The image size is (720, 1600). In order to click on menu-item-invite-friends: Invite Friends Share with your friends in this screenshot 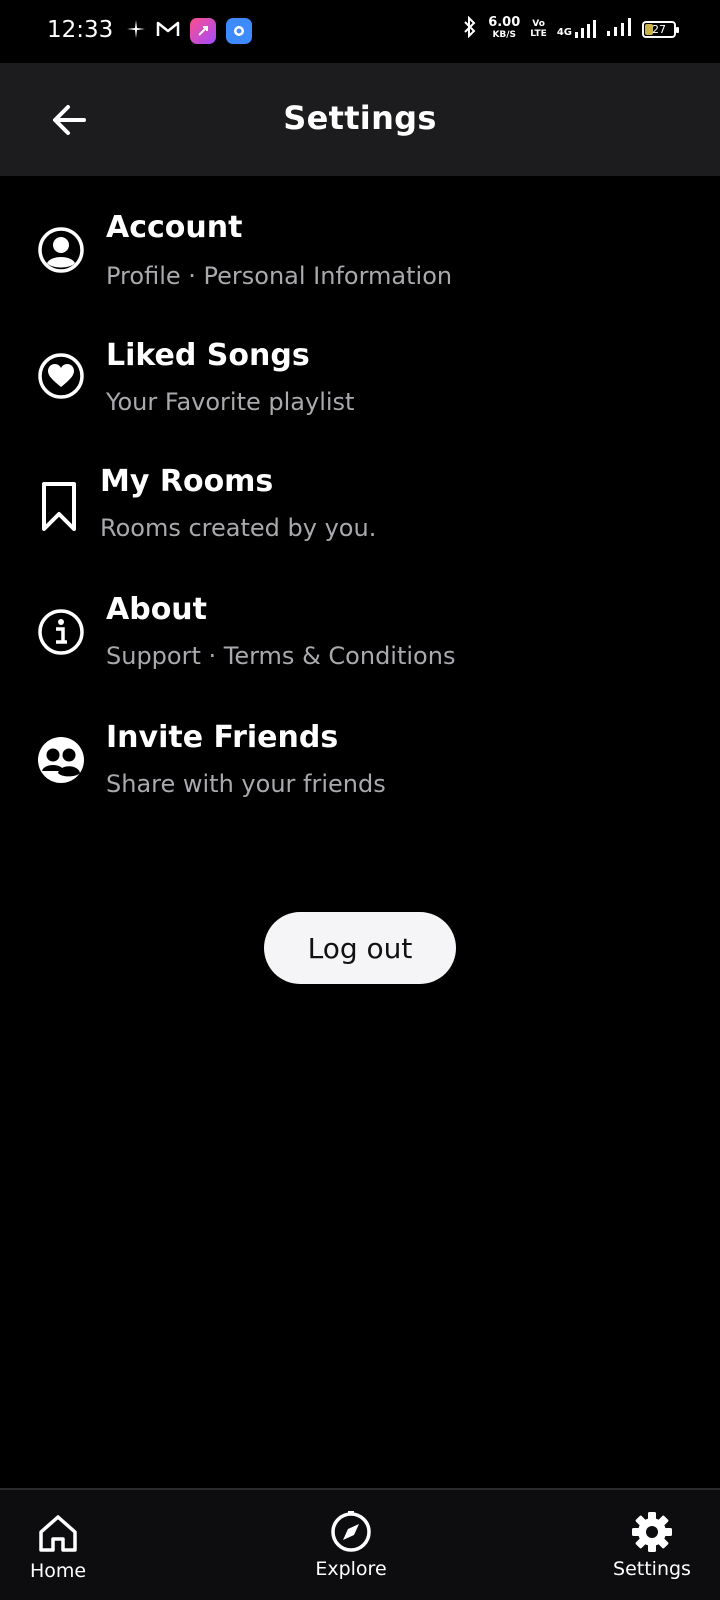, I will do `click(360, 770)`.